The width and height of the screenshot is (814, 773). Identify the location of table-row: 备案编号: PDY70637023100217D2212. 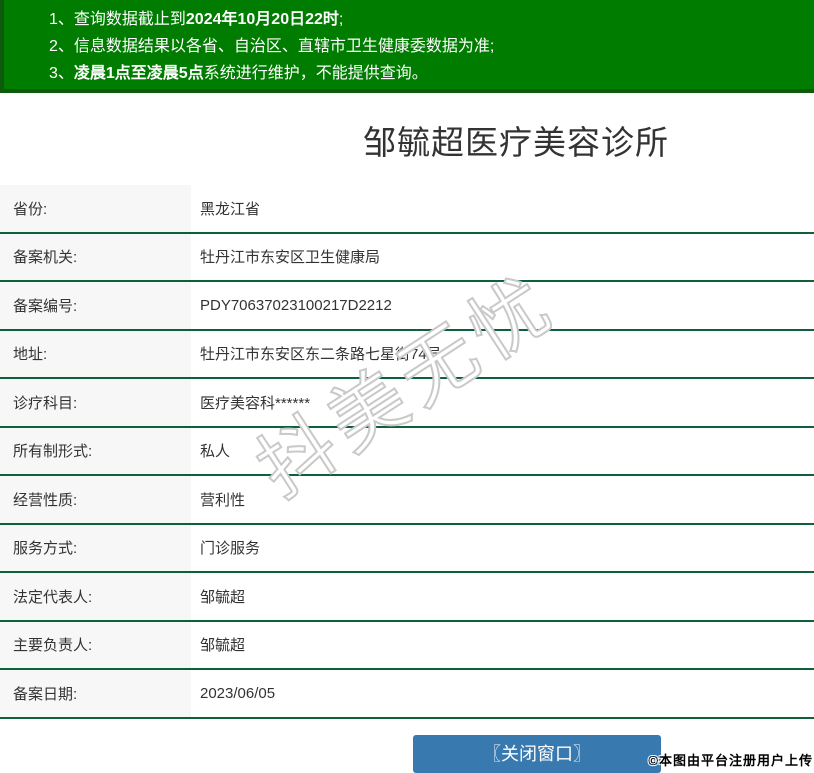
(407, 306).